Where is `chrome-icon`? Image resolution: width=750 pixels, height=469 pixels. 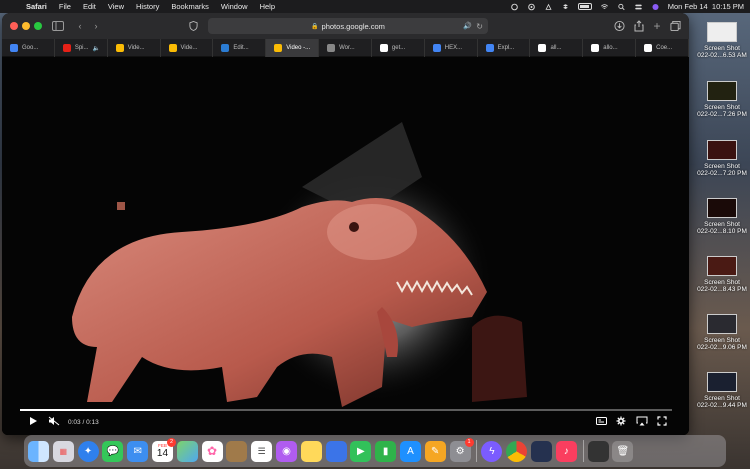 chrome-icon is located at coordinates (517, 451).